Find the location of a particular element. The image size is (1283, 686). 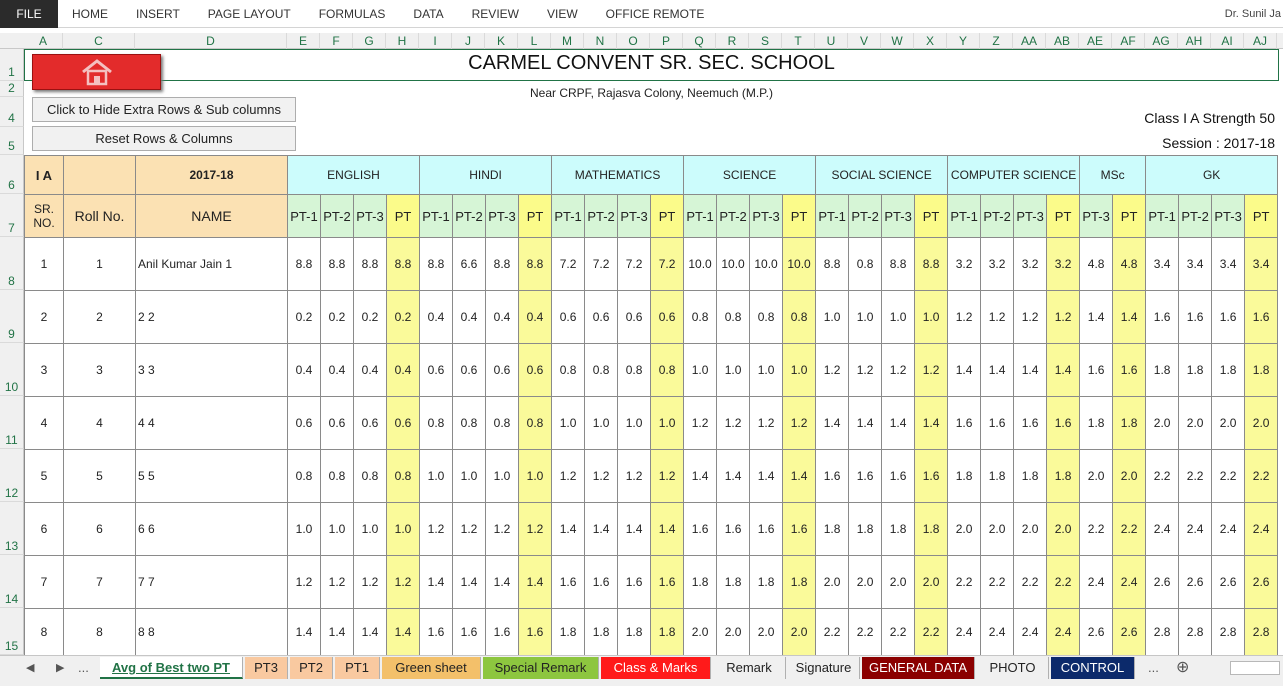

mark-cell: 10.0 is located at coordinates (700, 264).